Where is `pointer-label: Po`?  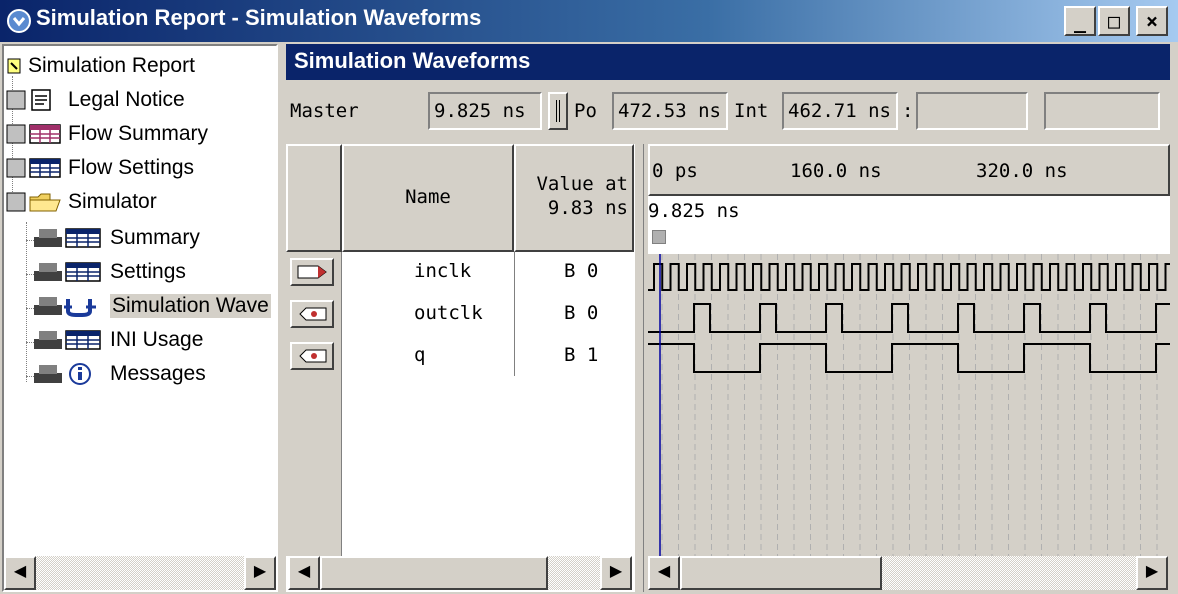 pointer-label: Po is located at coordinates (585, 111).